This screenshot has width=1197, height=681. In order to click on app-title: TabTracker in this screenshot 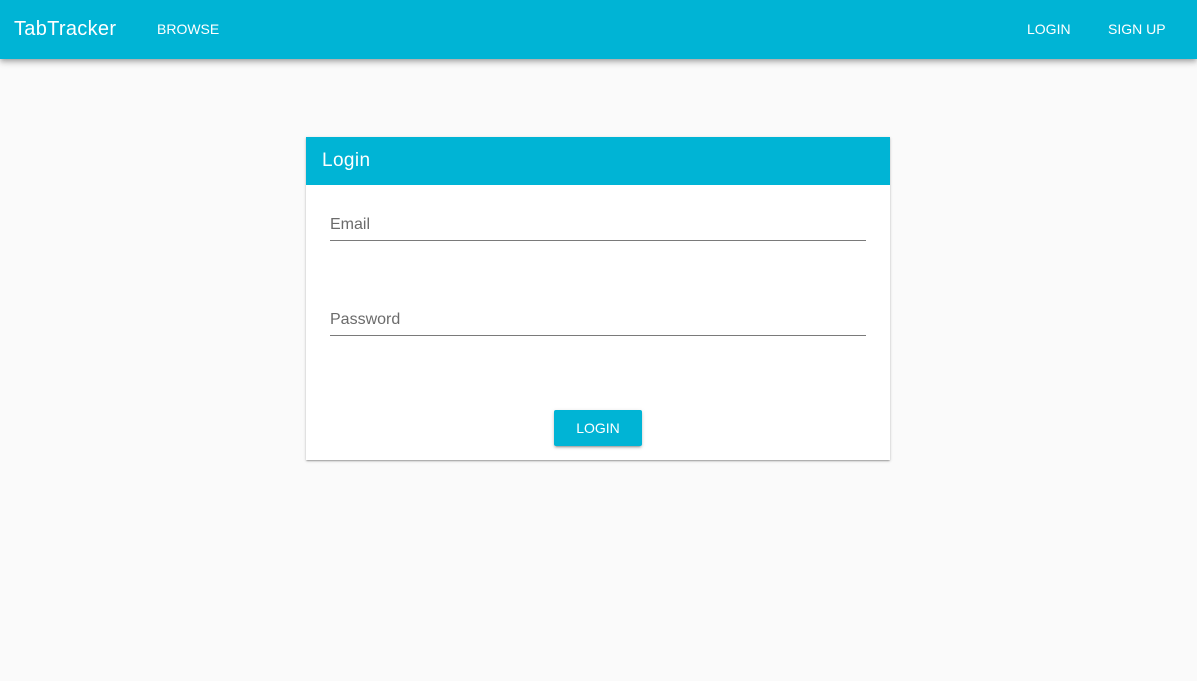, I will do `click(65, 29)`.